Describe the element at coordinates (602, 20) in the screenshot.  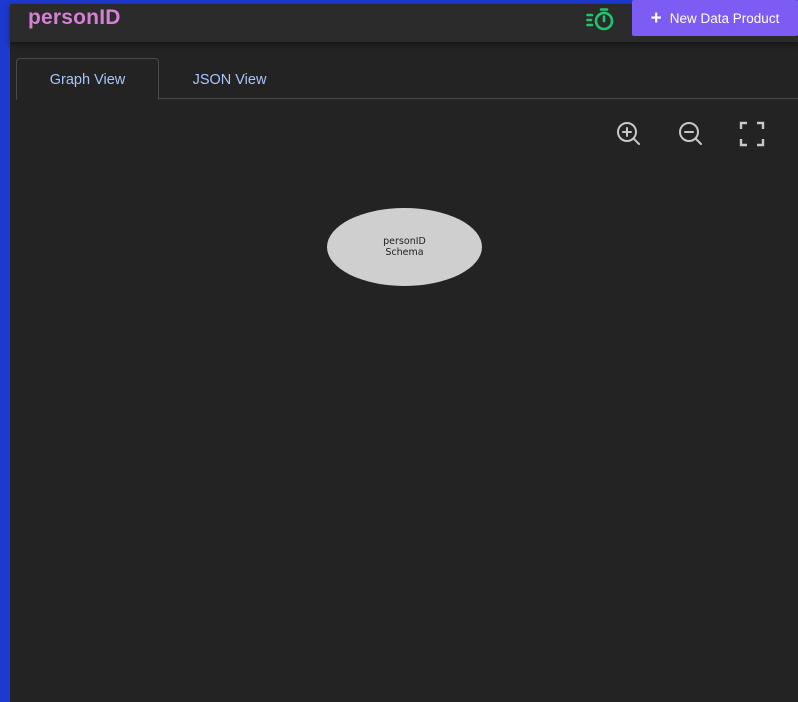
I see `timer-icon` at that location.